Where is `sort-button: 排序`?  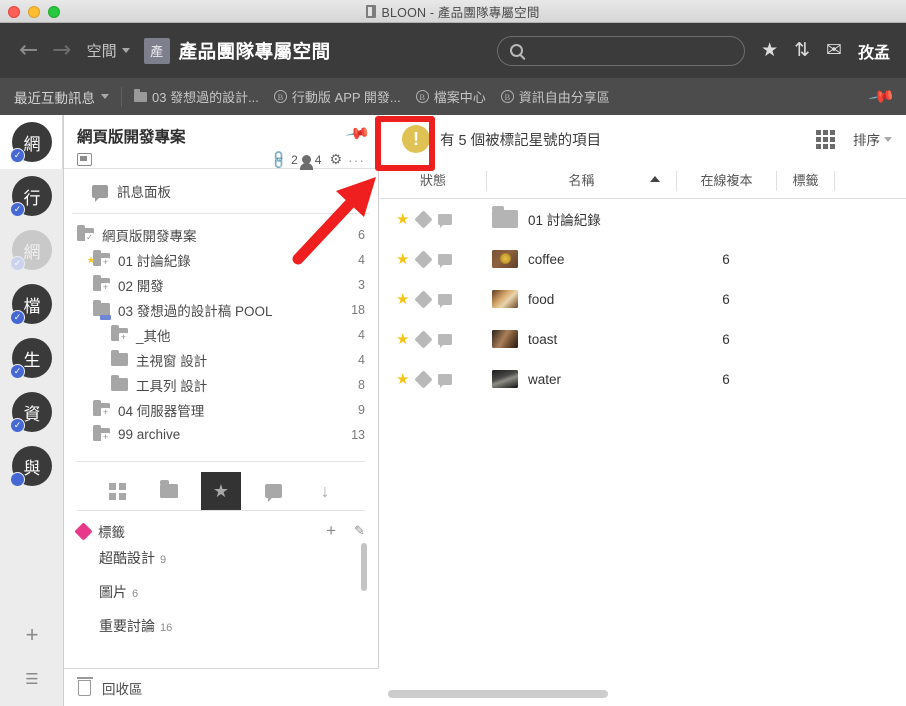 sort-button: 排序 is located at coordinates (872, 139).